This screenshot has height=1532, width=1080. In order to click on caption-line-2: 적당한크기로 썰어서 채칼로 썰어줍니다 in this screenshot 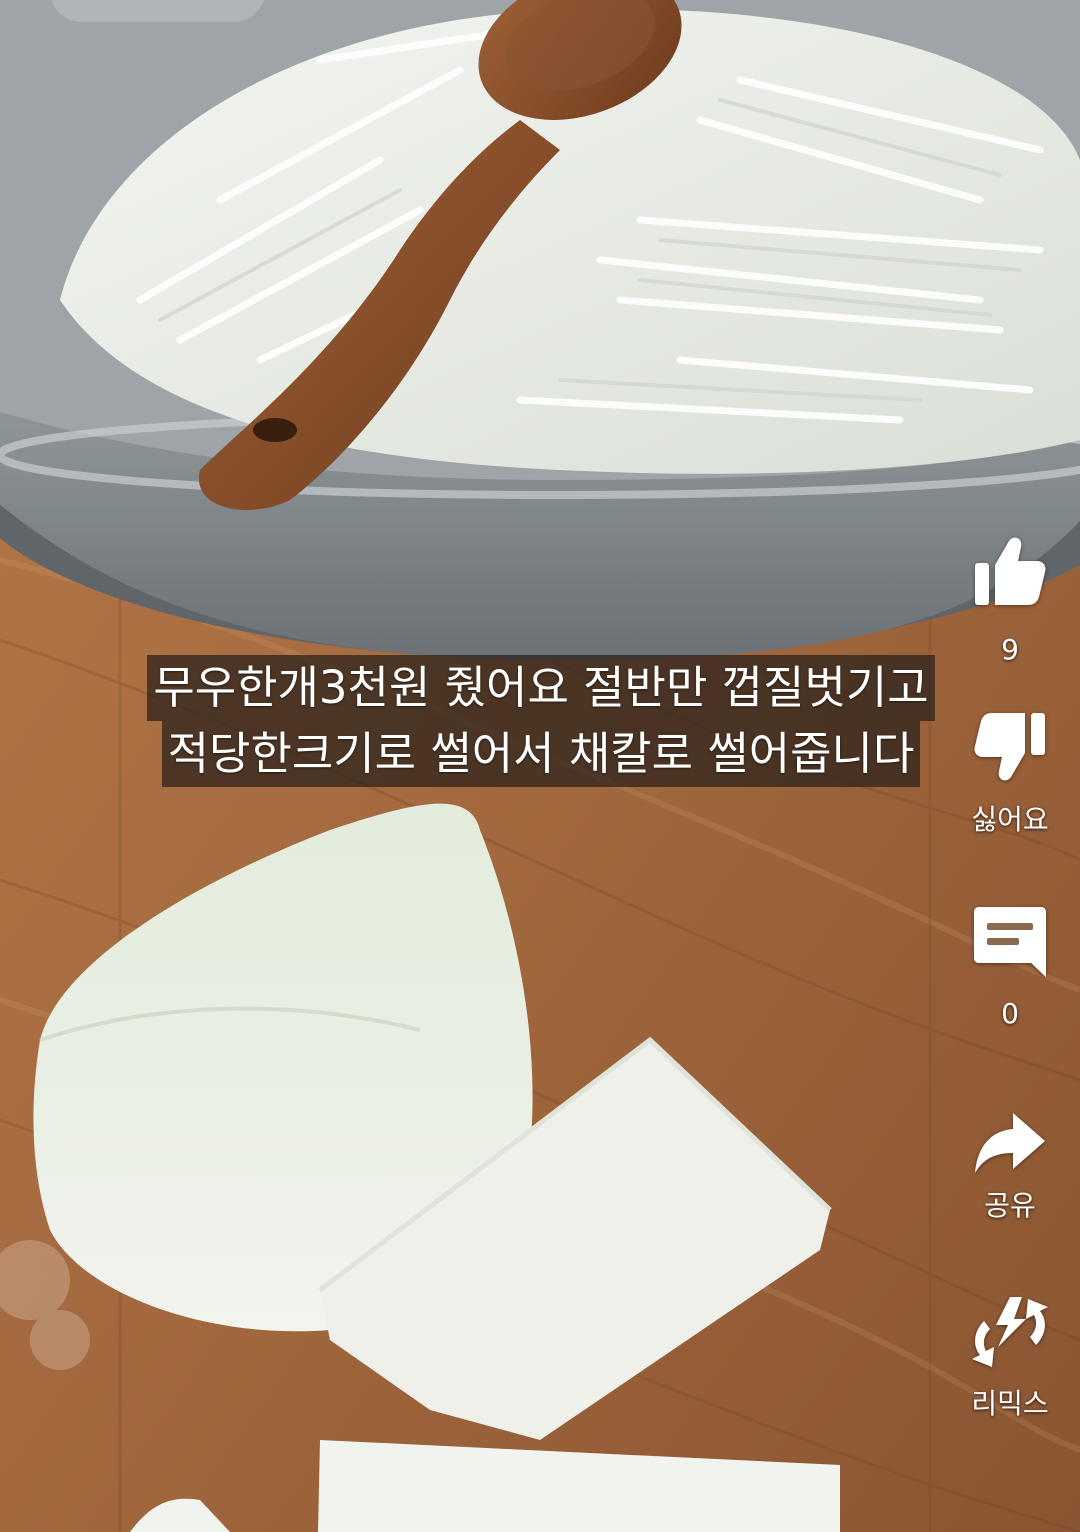, I will do `click(541, 754)`.